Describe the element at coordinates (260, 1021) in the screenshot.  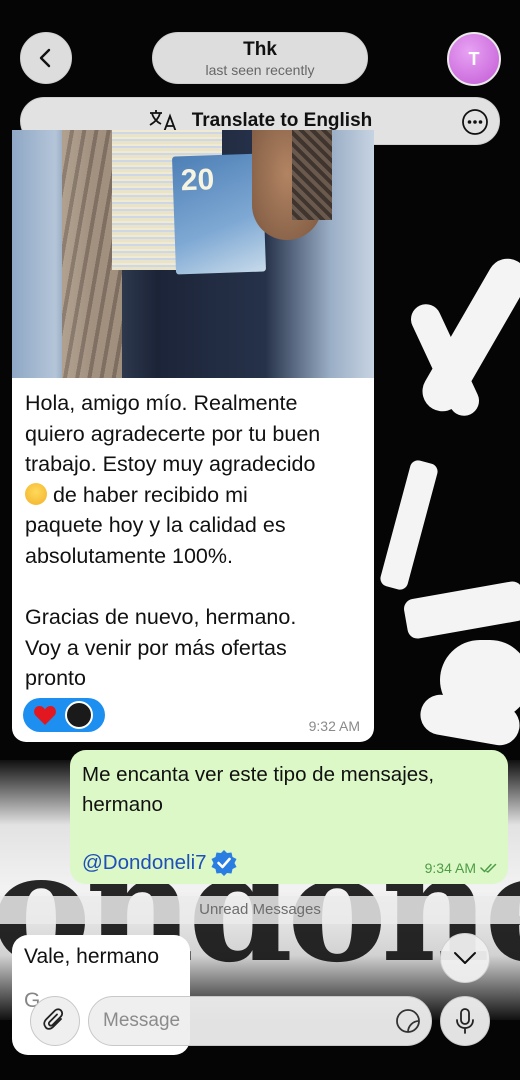
I see `message-input` at that location.